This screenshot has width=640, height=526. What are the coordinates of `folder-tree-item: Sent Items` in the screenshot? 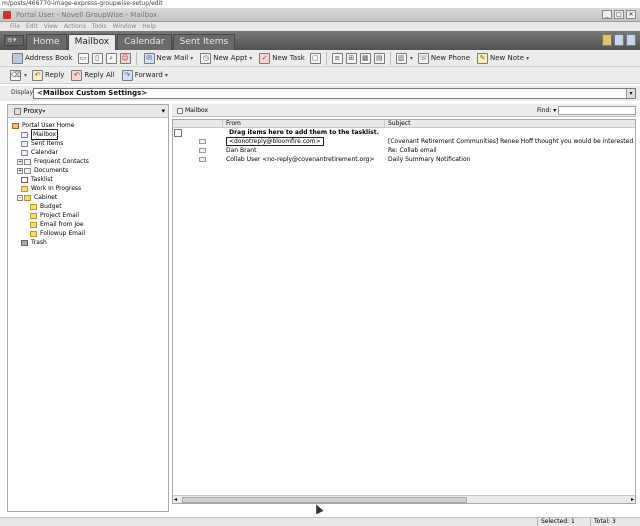 It's located at (88, 143).